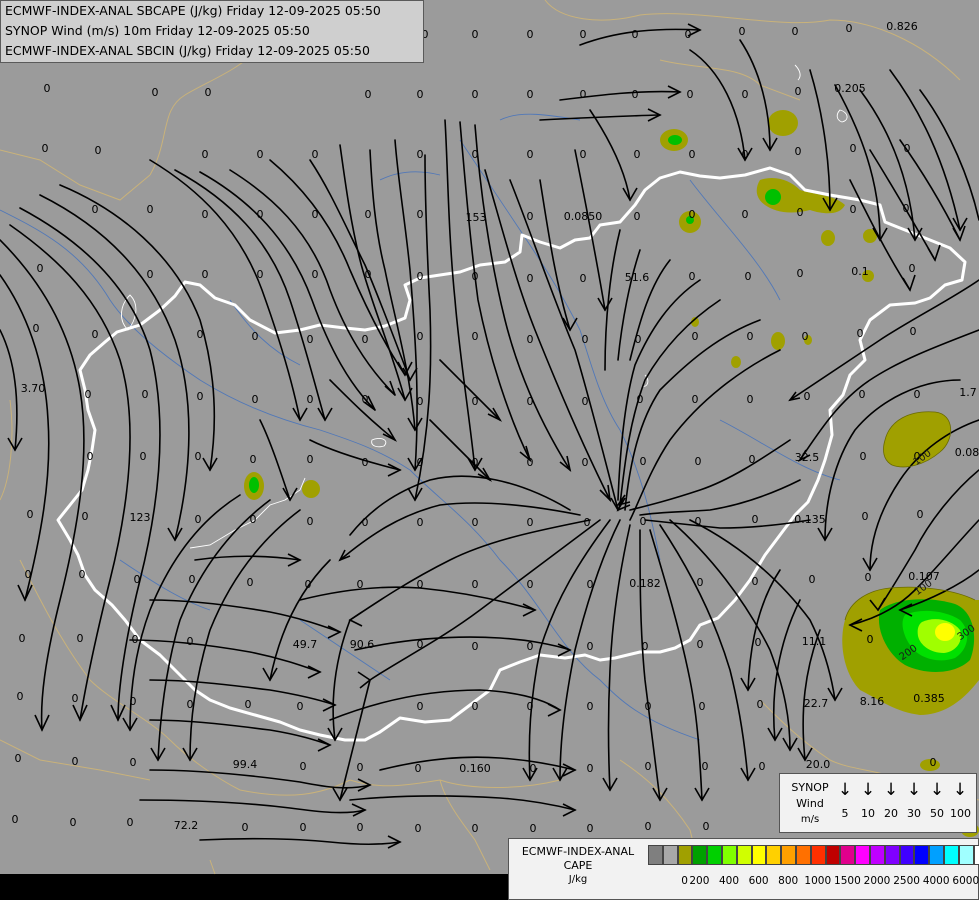  What do you see at coordinates (960, 813) in the screenshot?
I see `wind-speed-label: 100` at bounding box center [960, 813].